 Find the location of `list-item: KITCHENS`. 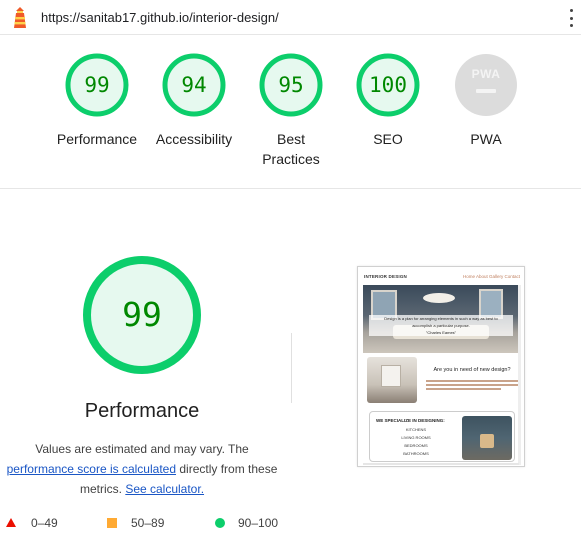

list-item: KITCHENS is located at coordinates (416, 429).